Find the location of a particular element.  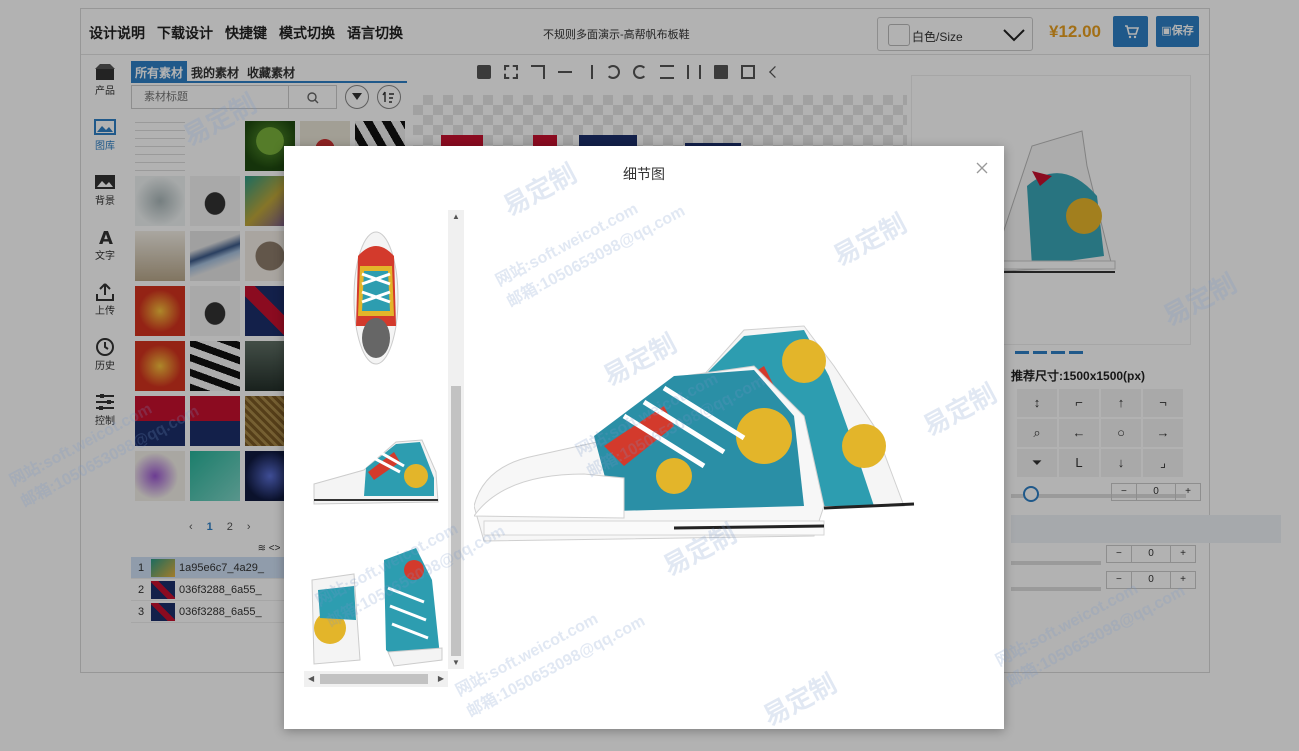

detail-thumb-top is located at coordinates (376, 296).